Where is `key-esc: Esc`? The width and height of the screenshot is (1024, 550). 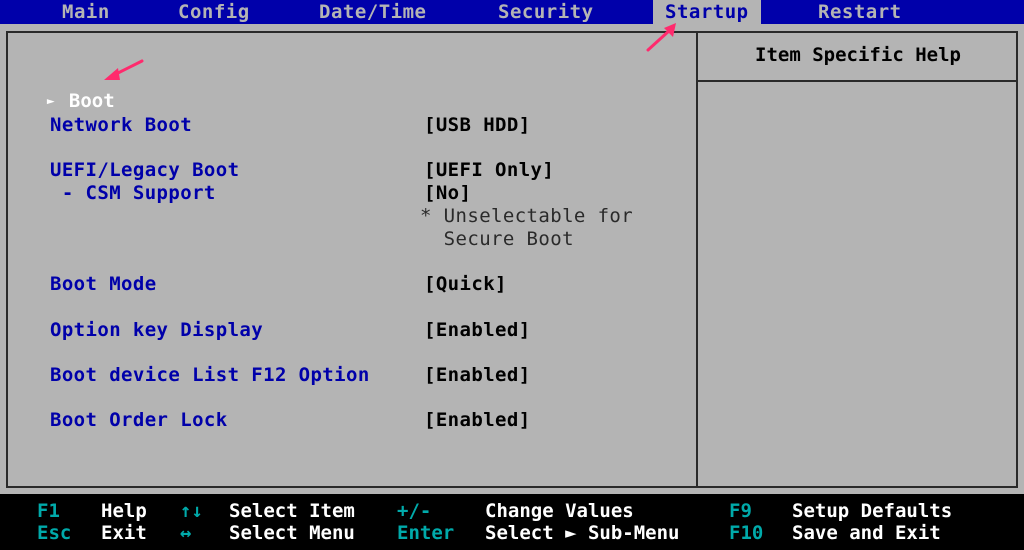 key-esc: Esc is located at coordinates (54, 533).